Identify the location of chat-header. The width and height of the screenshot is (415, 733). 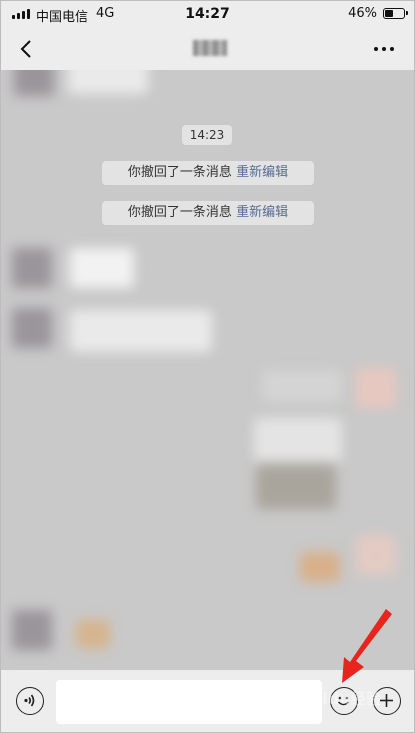
(207, 49).